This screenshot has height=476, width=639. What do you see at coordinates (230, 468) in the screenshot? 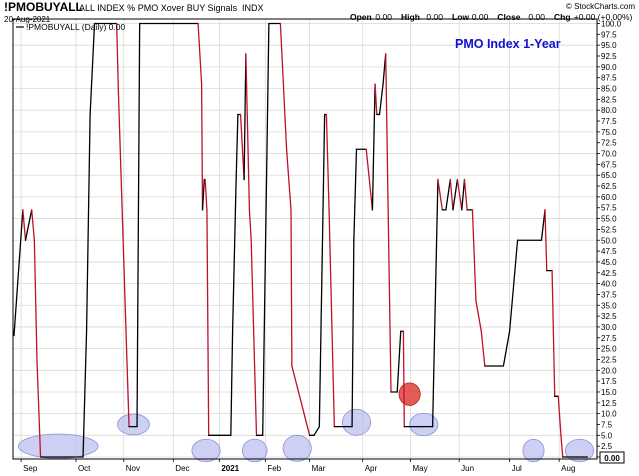
I see `x-tick-label: 2021` at bounding box center [230, 468].